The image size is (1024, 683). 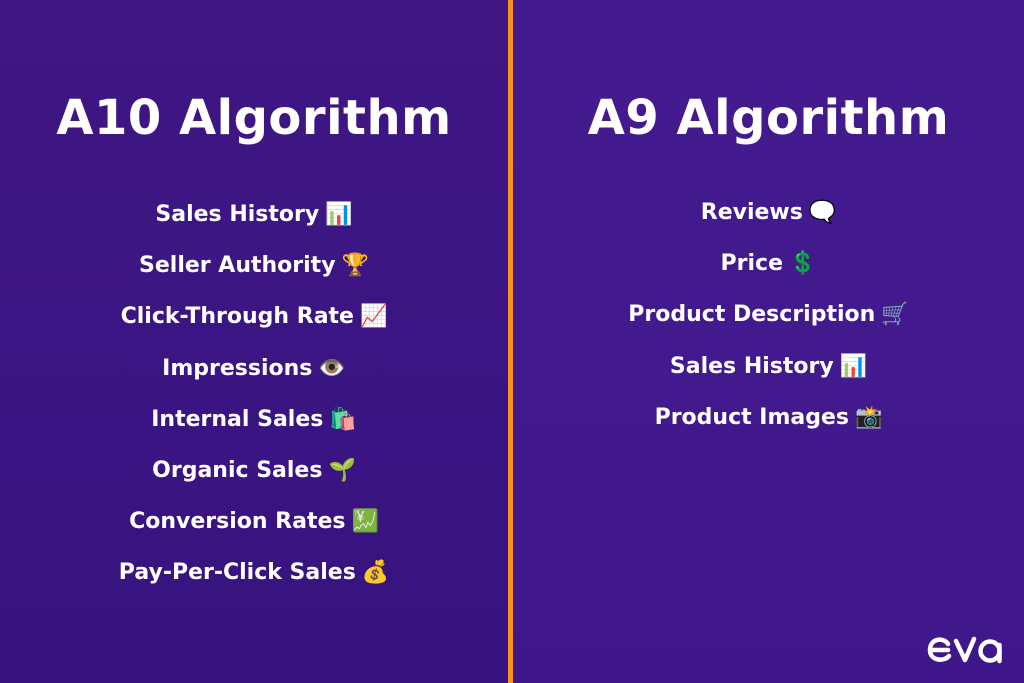 I want to click on list-item: Product Description 🛒, so click(x=768, y=323).